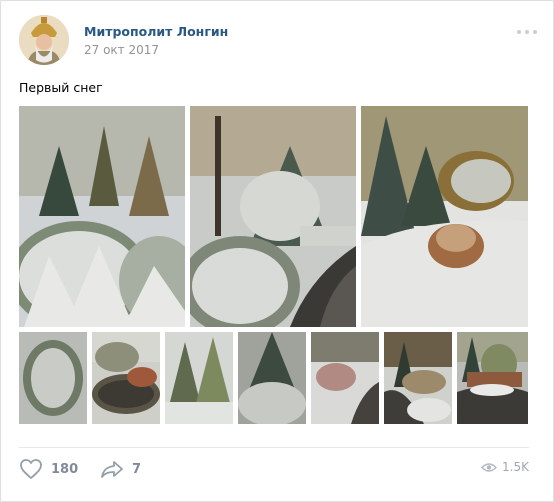 The width and height of the screenshot is (554, 502). Describe the element at coordinates (121, 50) in the screenshot. I see `post-date: 27 окт 2017` at that location.